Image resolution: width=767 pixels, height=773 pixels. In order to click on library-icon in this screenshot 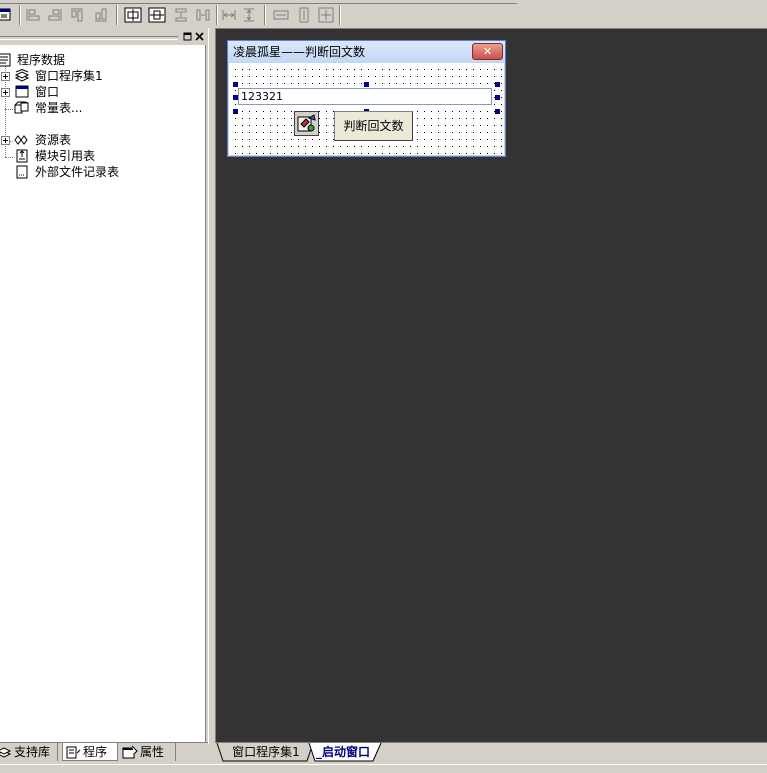, I will do `click(6, 752)`.